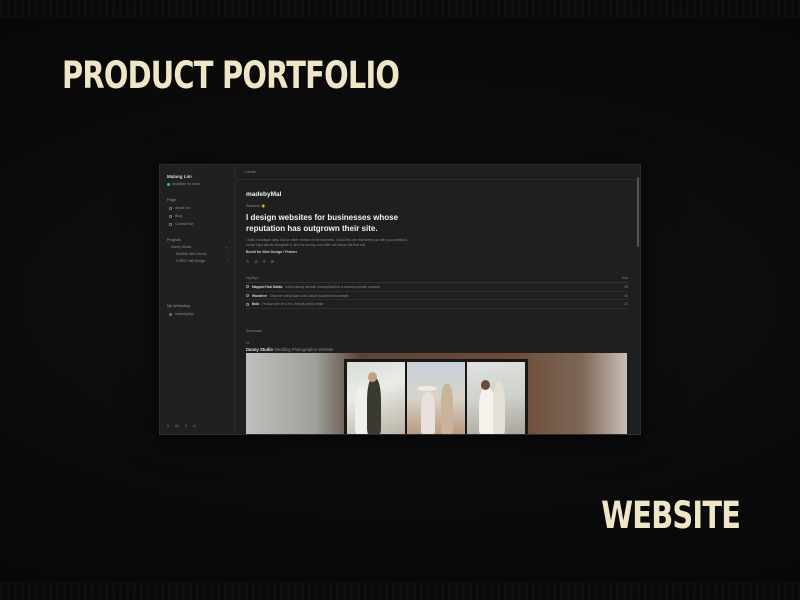  What do you see at coordinates (256, 261) in the screenshot?
I see `instagram-icon: ◎` at bounding box center [256, 261].